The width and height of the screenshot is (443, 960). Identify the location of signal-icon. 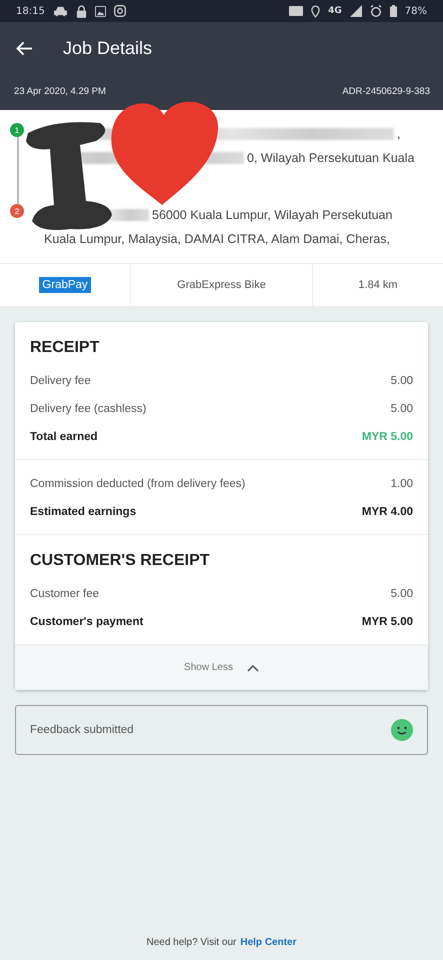
(356, 11).